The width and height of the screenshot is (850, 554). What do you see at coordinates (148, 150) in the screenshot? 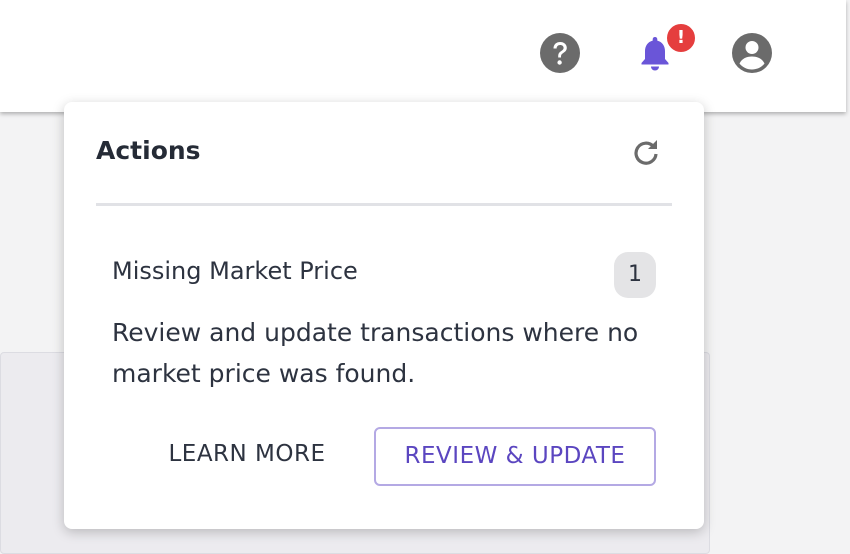
I see `actions-title: Actions` at bounding box center [148, 150].